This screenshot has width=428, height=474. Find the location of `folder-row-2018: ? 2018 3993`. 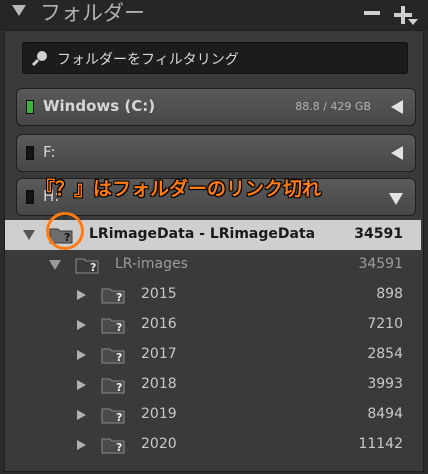

folder-row-2018: ? 2018 3993 is located at coordinates (213, 385).